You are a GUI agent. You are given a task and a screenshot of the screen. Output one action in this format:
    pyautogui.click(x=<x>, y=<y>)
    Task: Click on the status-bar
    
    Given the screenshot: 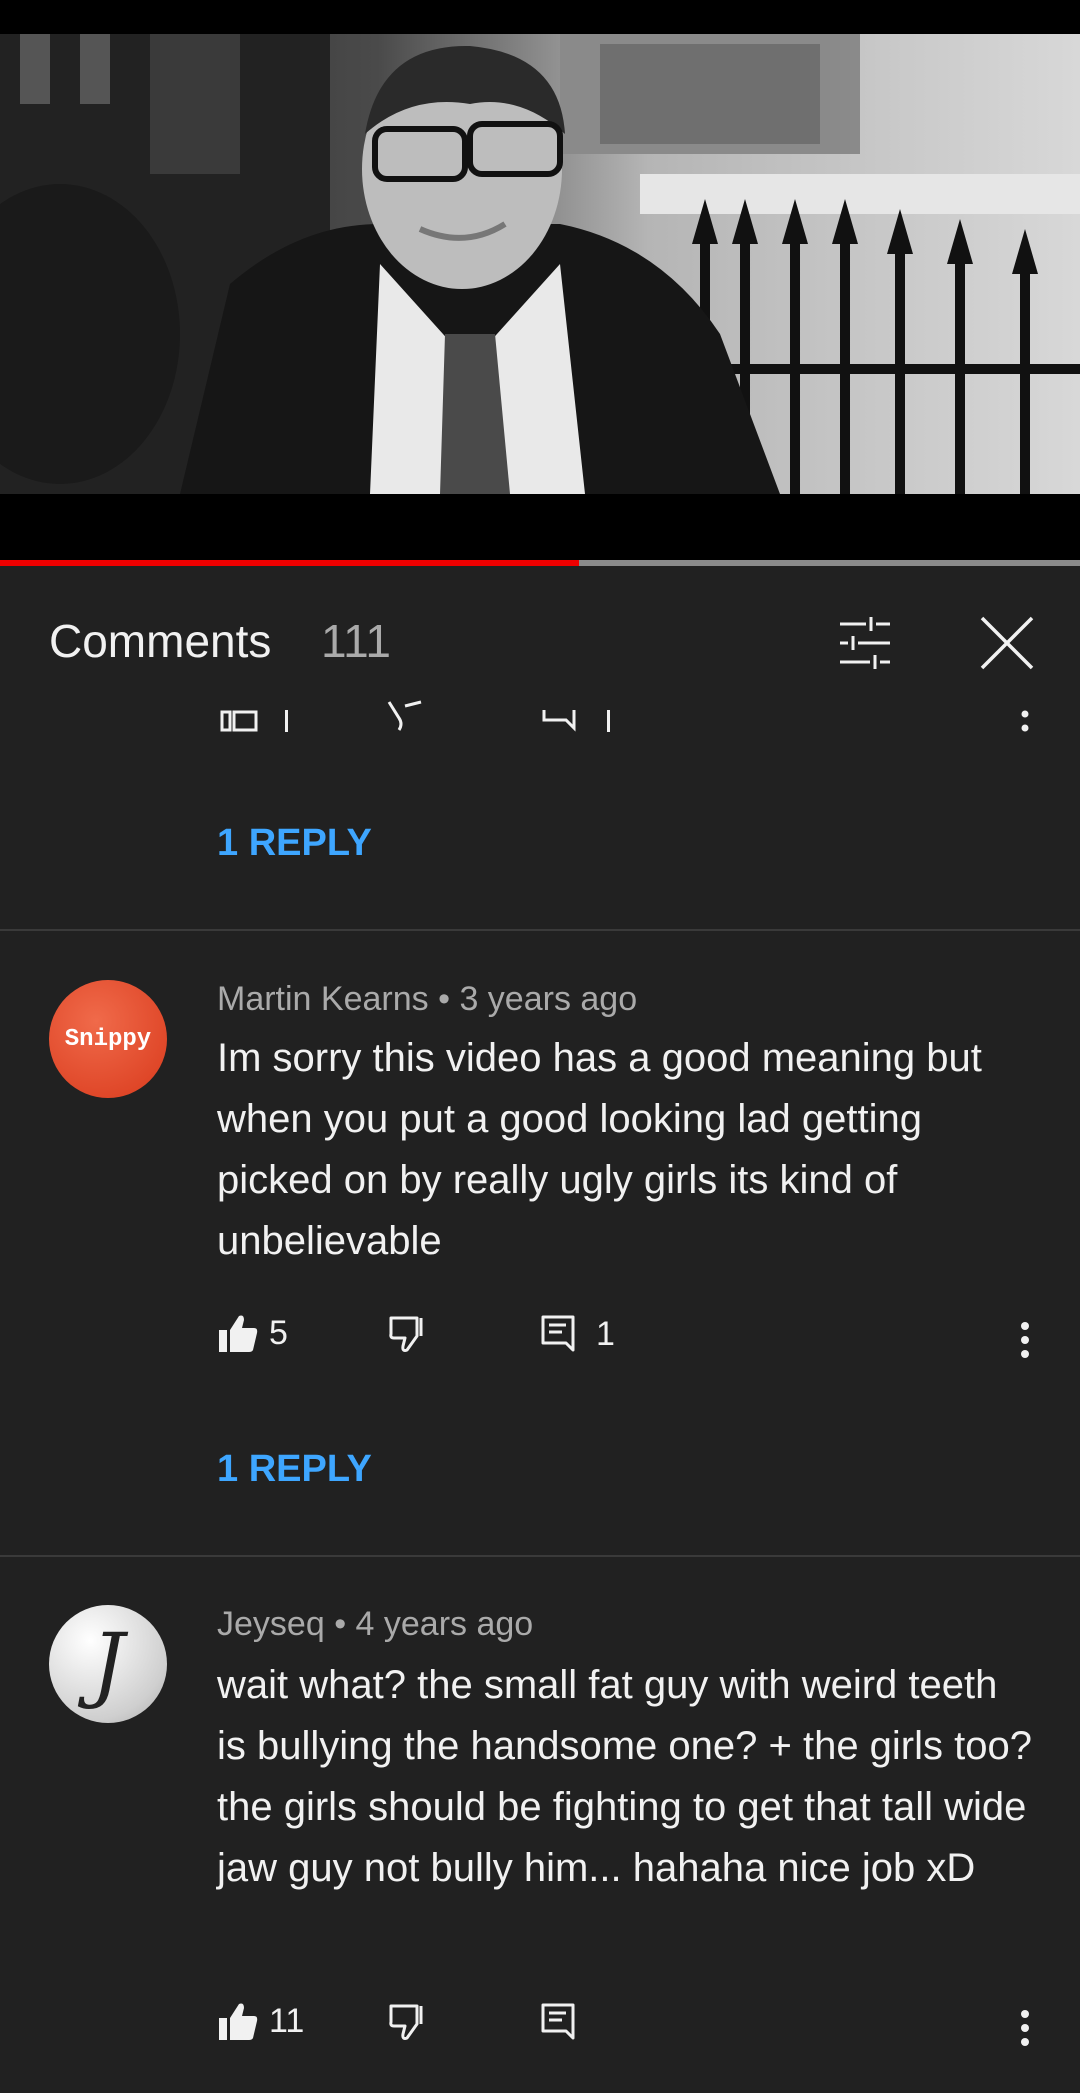 What is the action you would take?
    pyautogui.click(x=540, y=17)
    